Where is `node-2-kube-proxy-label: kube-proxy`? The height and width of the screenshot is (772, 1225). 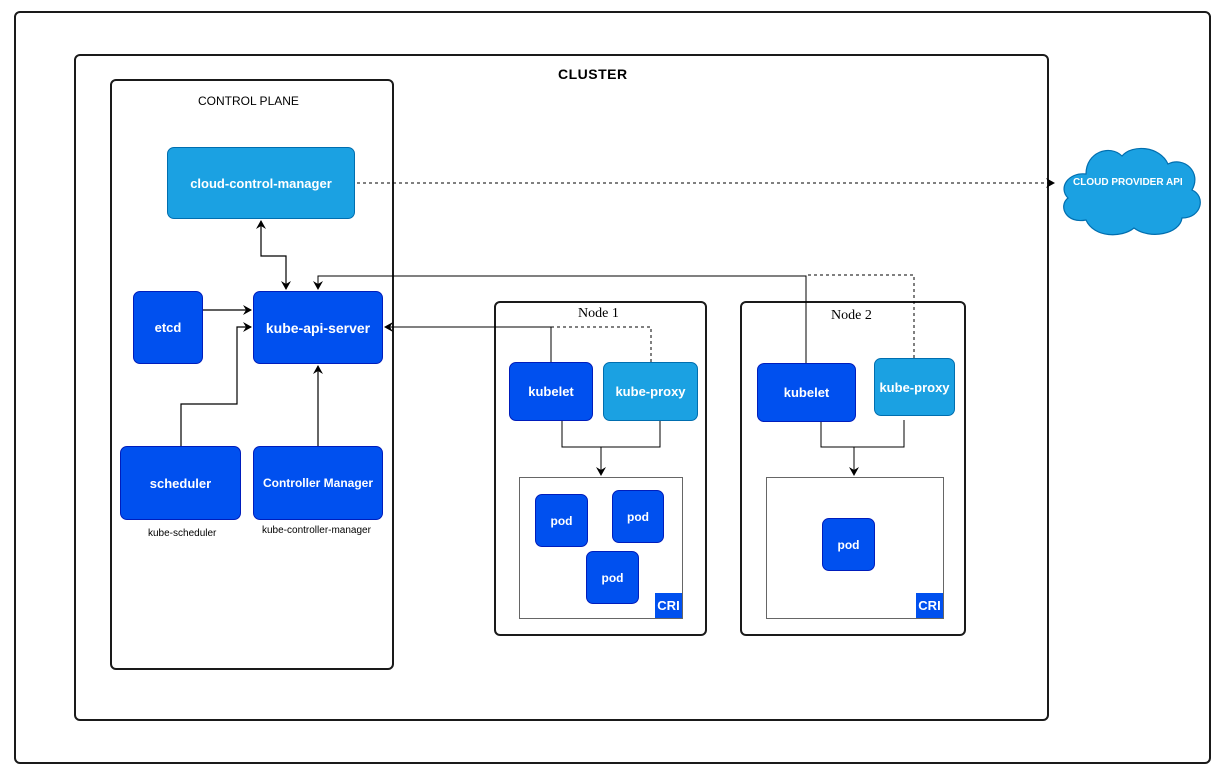
node-2-kube-proxy-label: kube-proxy is located at coordinates (914, 387).